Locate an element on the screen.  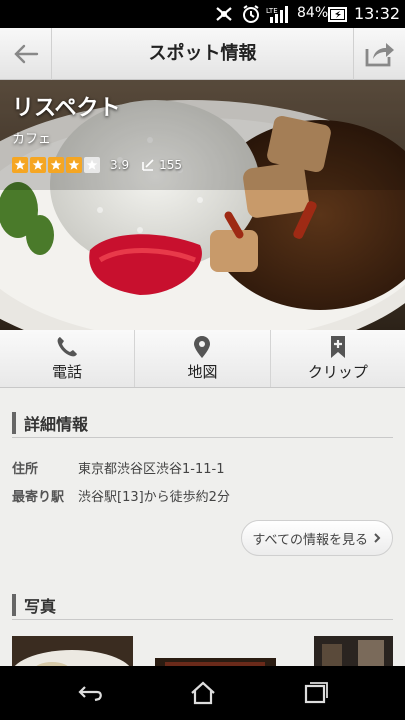
address-value: 東京都渋谷区渋谷1-11-1 is located at coordinates (151, 469).